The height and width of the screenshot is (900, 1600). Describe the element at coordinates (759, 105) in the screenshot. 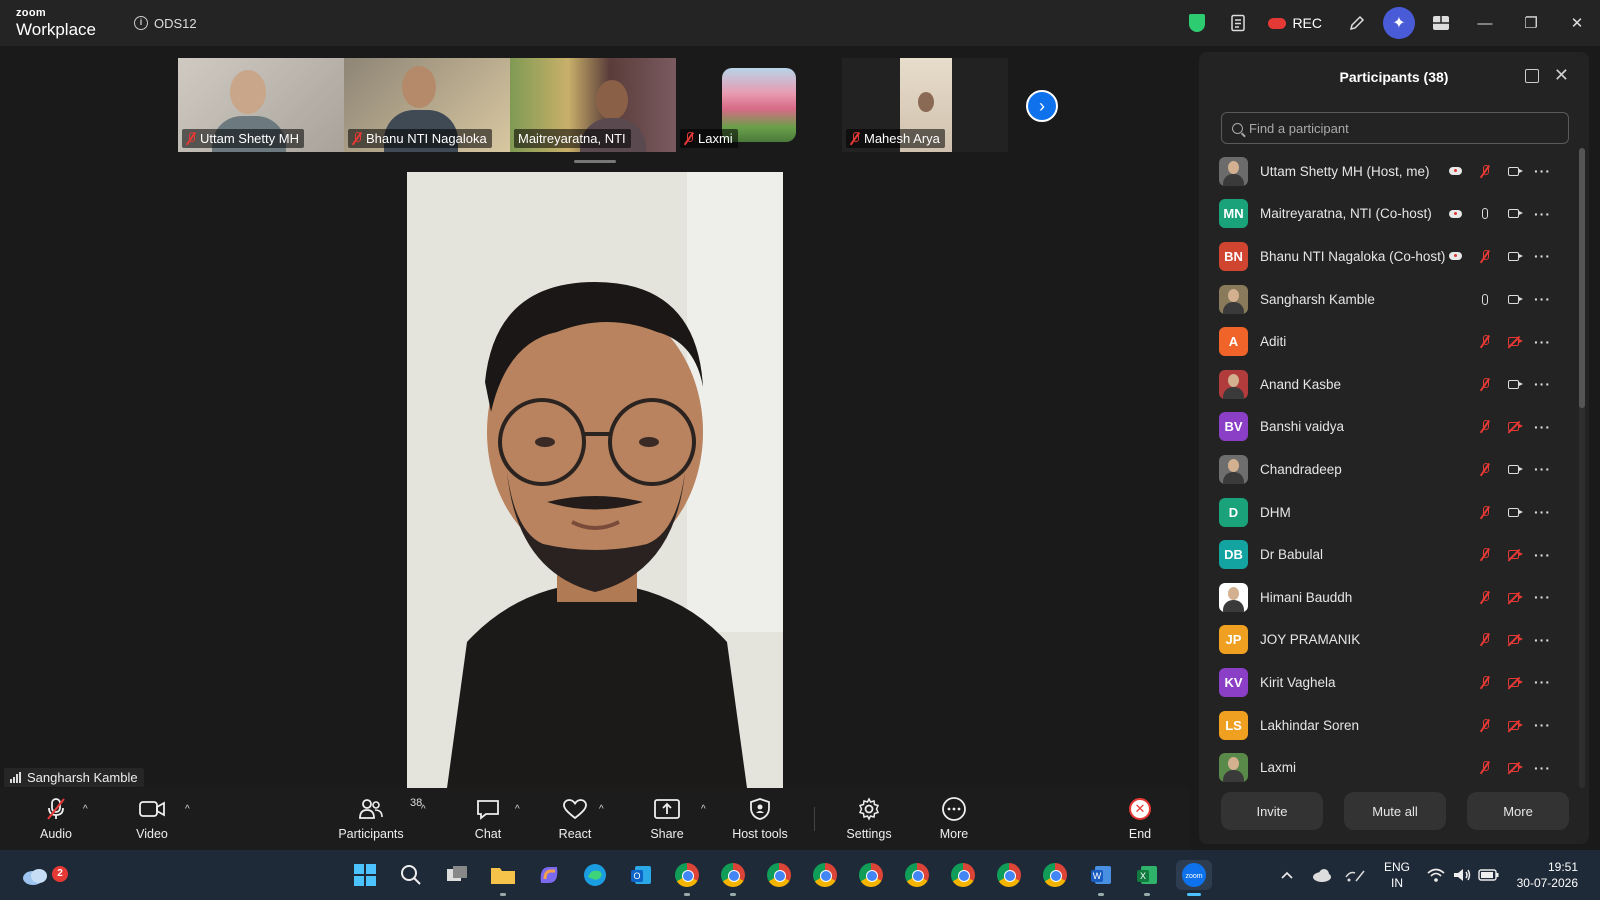

I see `thumbnail-tile: Laxmi` at that location.